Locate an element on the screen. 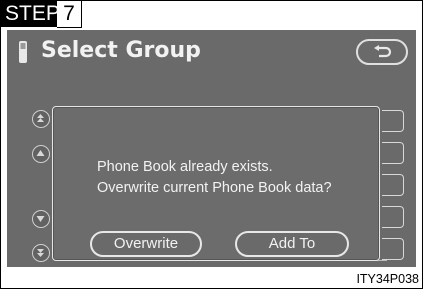  up-arrow-button is located at coordinates (41, 154).